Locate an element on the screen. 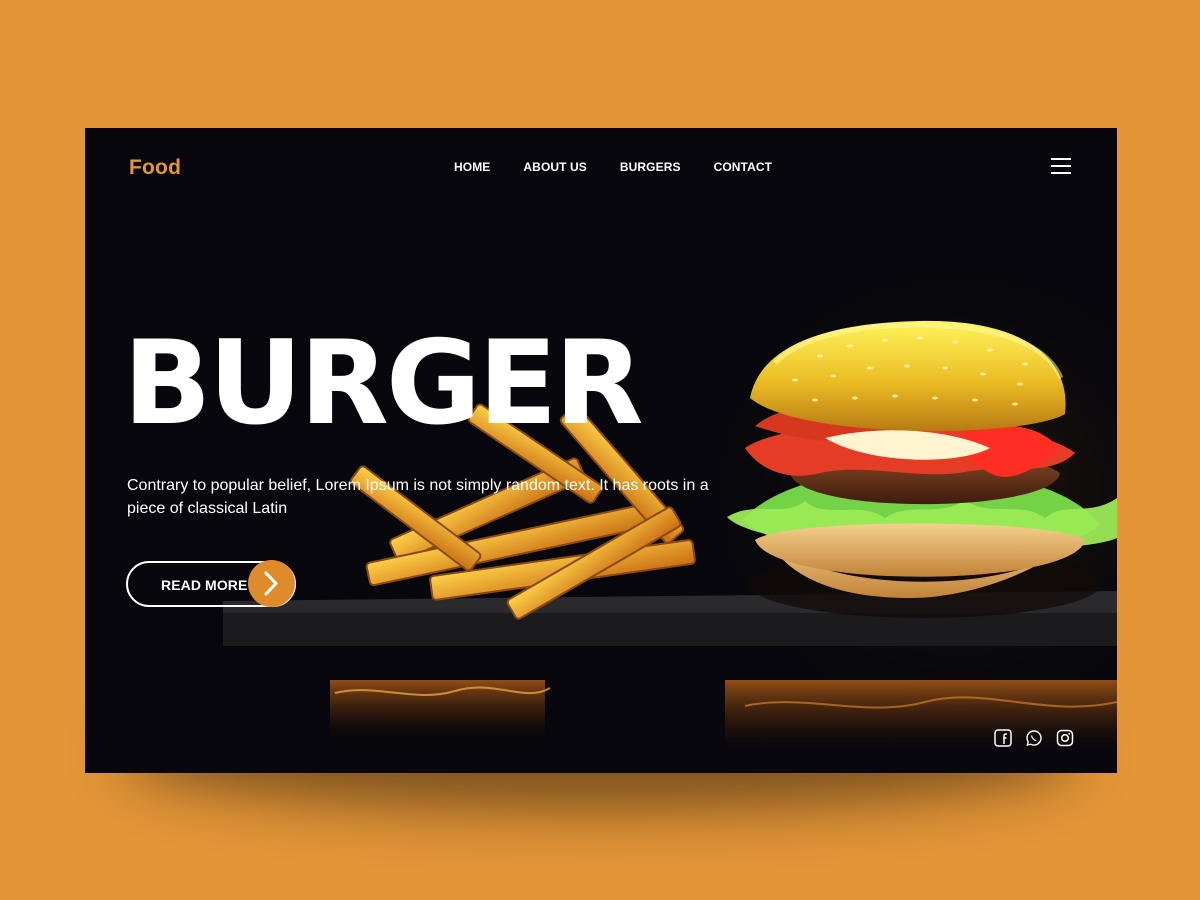 This screenshot has height=900, width=1200. hero-title: BURGER is located at coordinates (383, 383).